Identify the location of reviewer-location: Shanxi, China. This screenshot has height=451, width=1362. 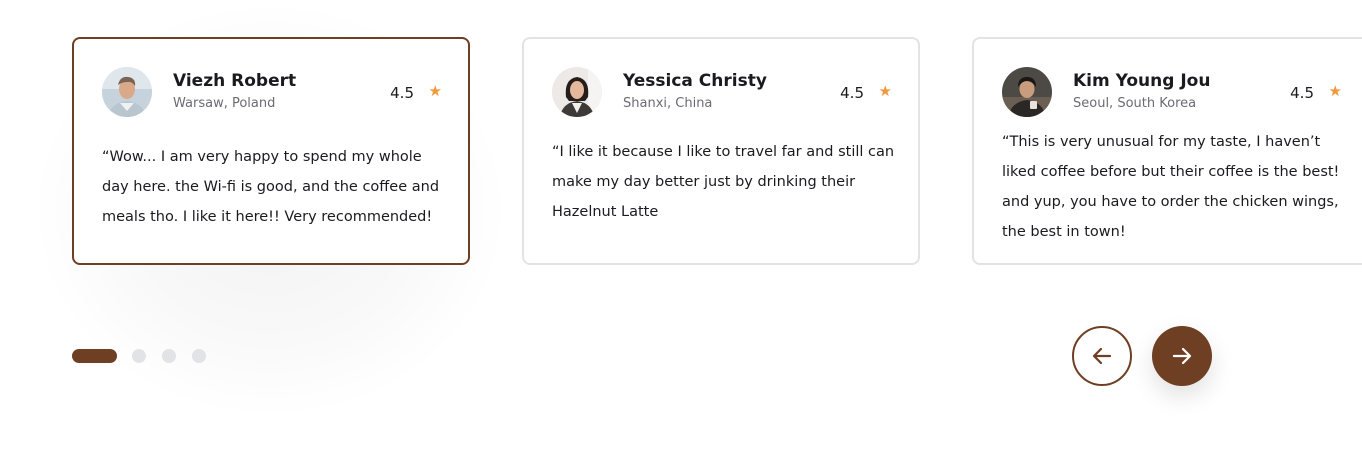
(668, 103).